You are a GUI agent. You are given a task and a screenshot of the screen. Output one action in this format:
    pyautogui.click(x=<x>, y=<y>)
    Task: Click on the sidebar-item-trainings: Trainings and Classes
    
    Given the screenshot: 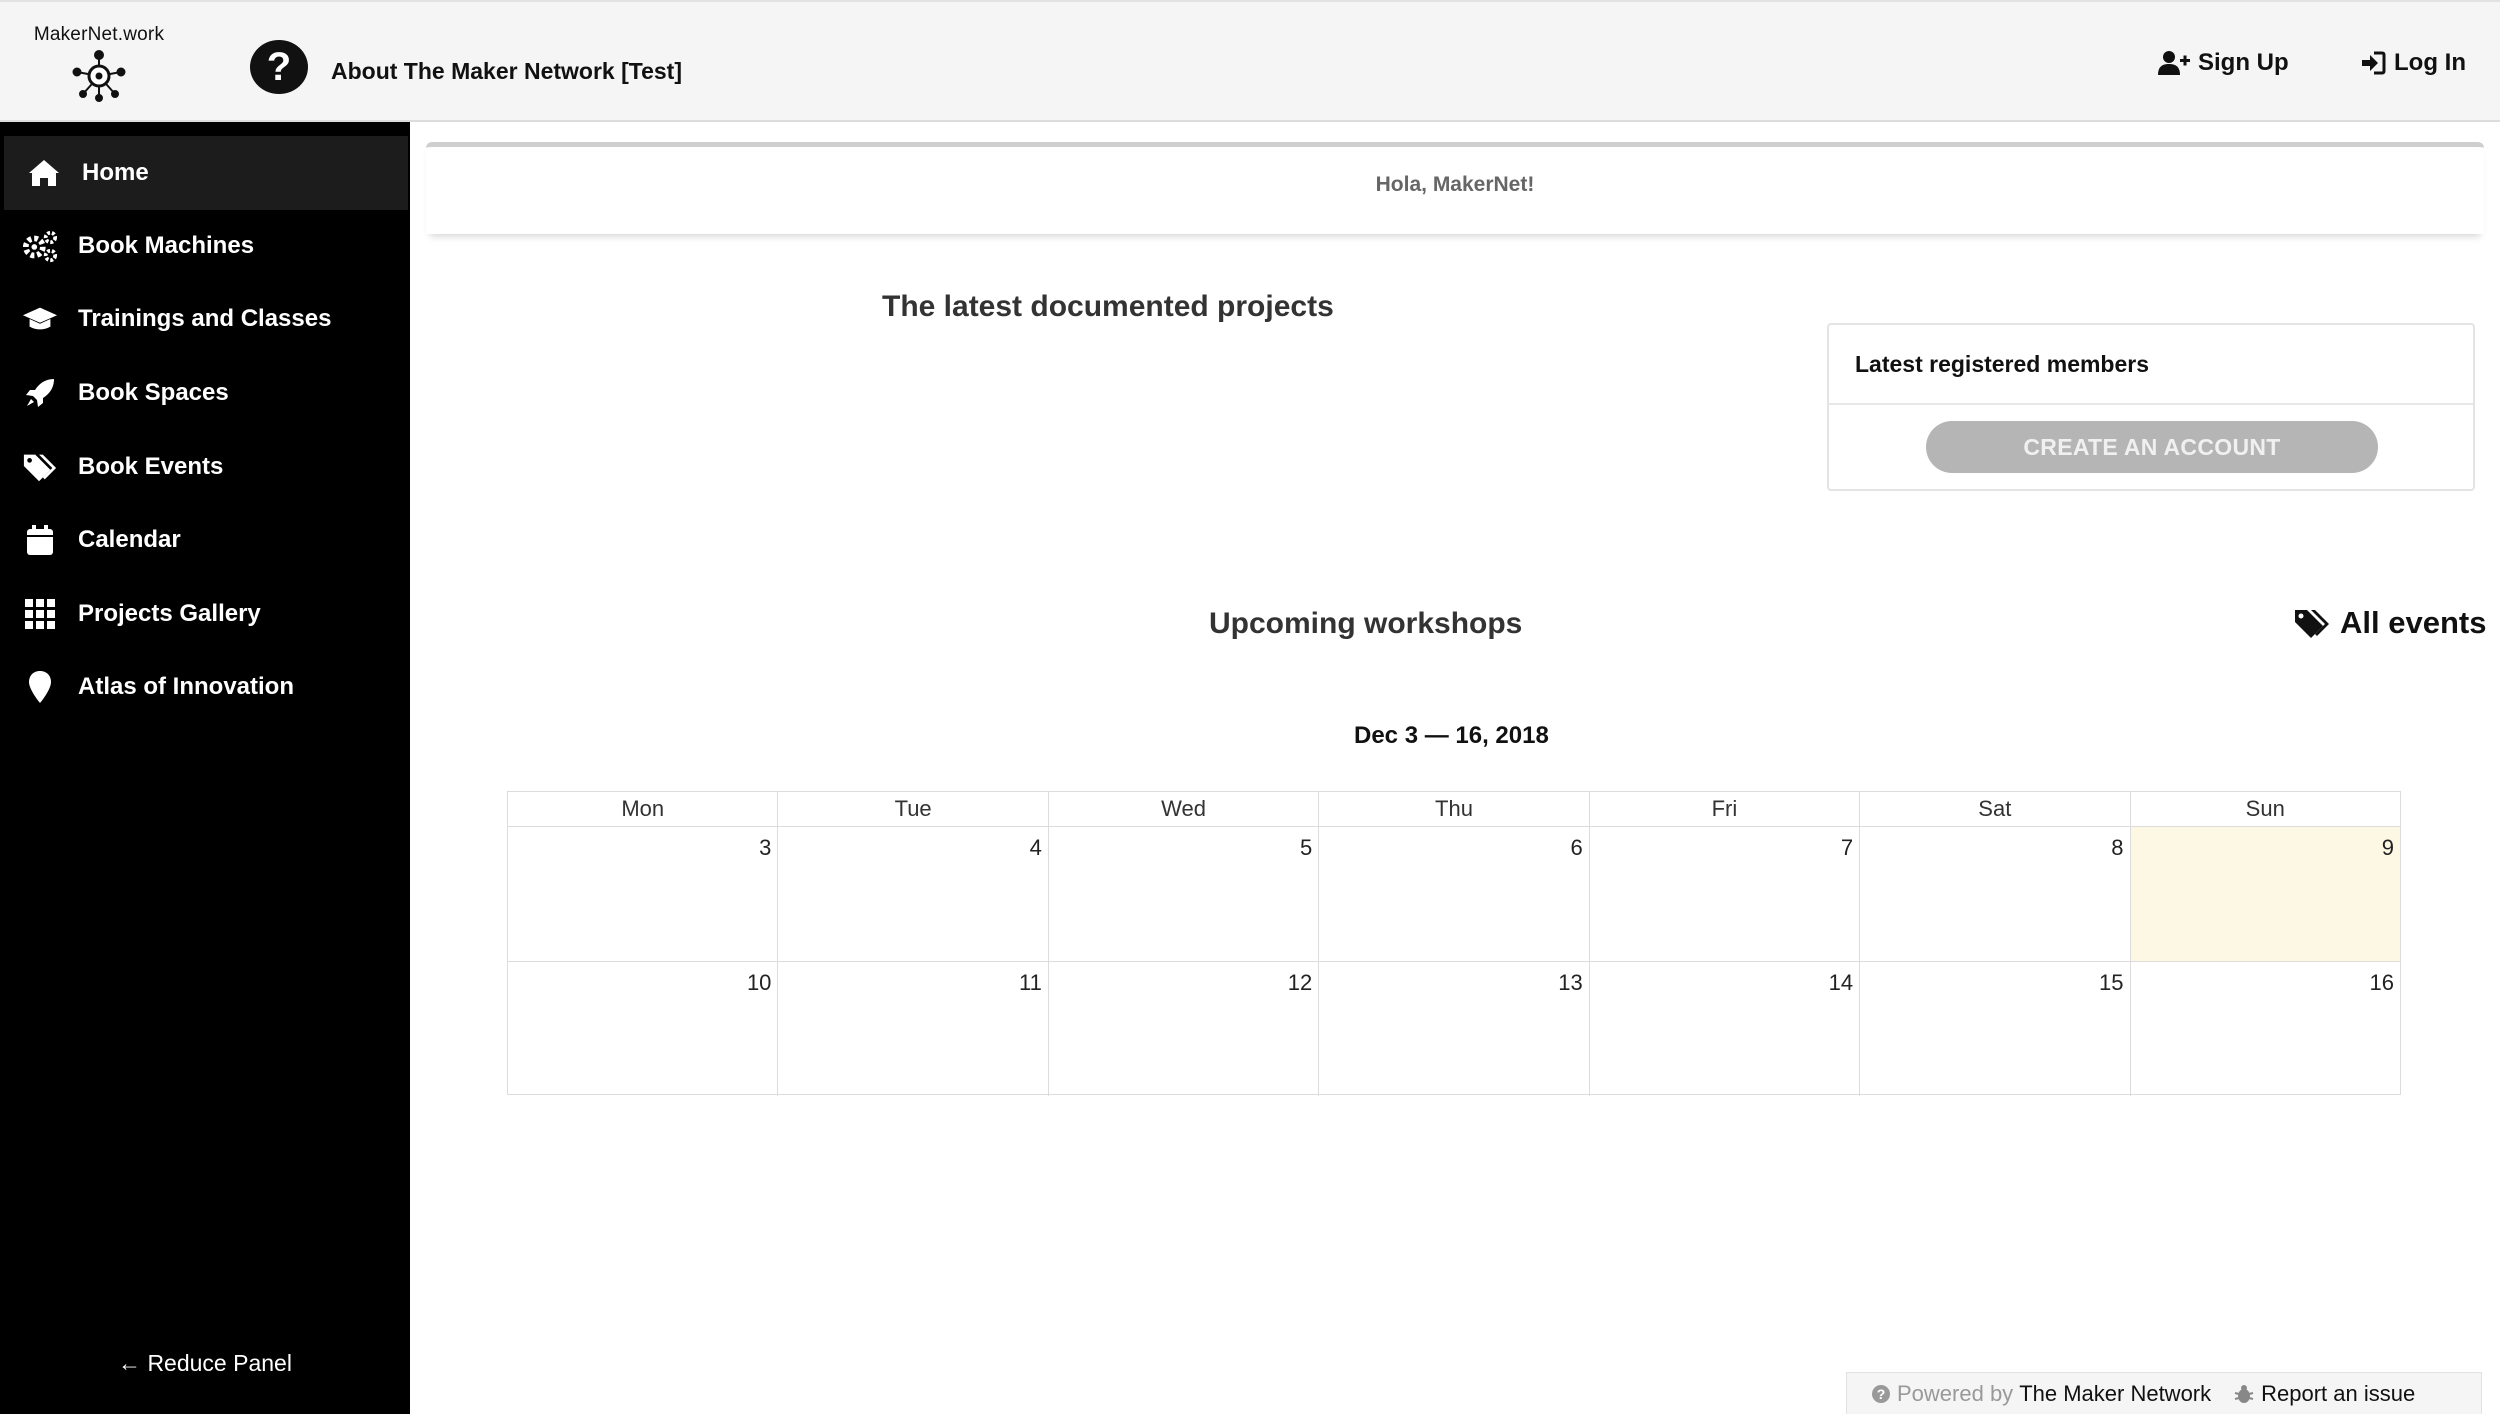 What is the action you would take?
    pyautogui.click(x=205, y=319)
    